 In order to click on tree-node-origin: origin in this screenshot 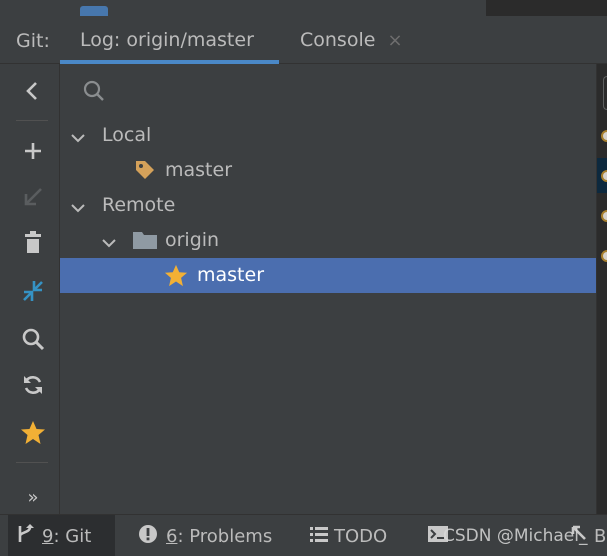, I will do `click(328, 240)`.